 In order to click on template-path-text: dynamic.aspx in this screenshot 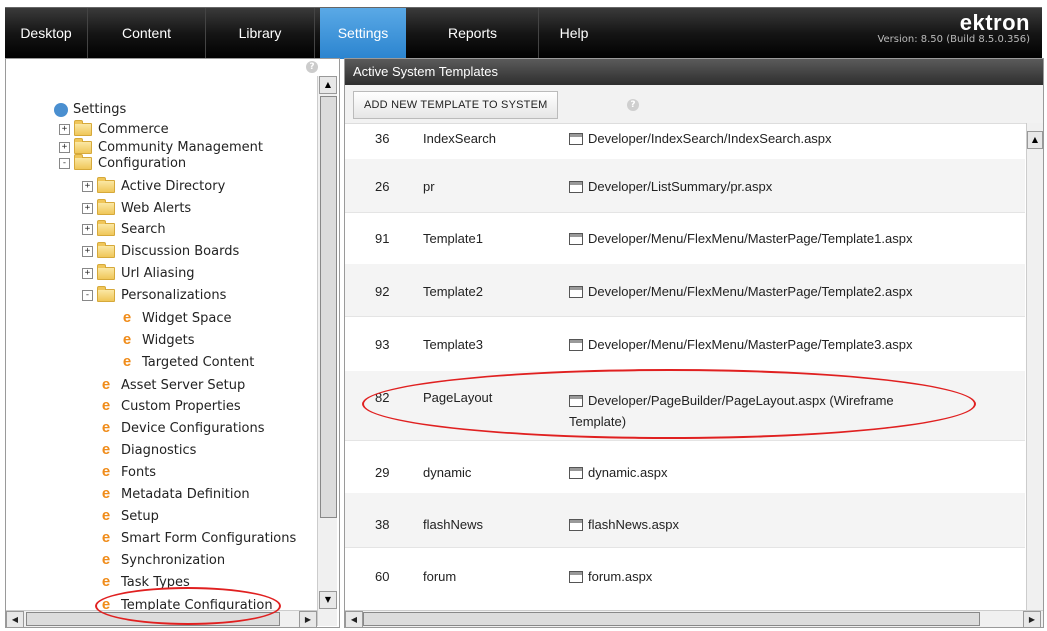, I will do `click(628, 472)`.